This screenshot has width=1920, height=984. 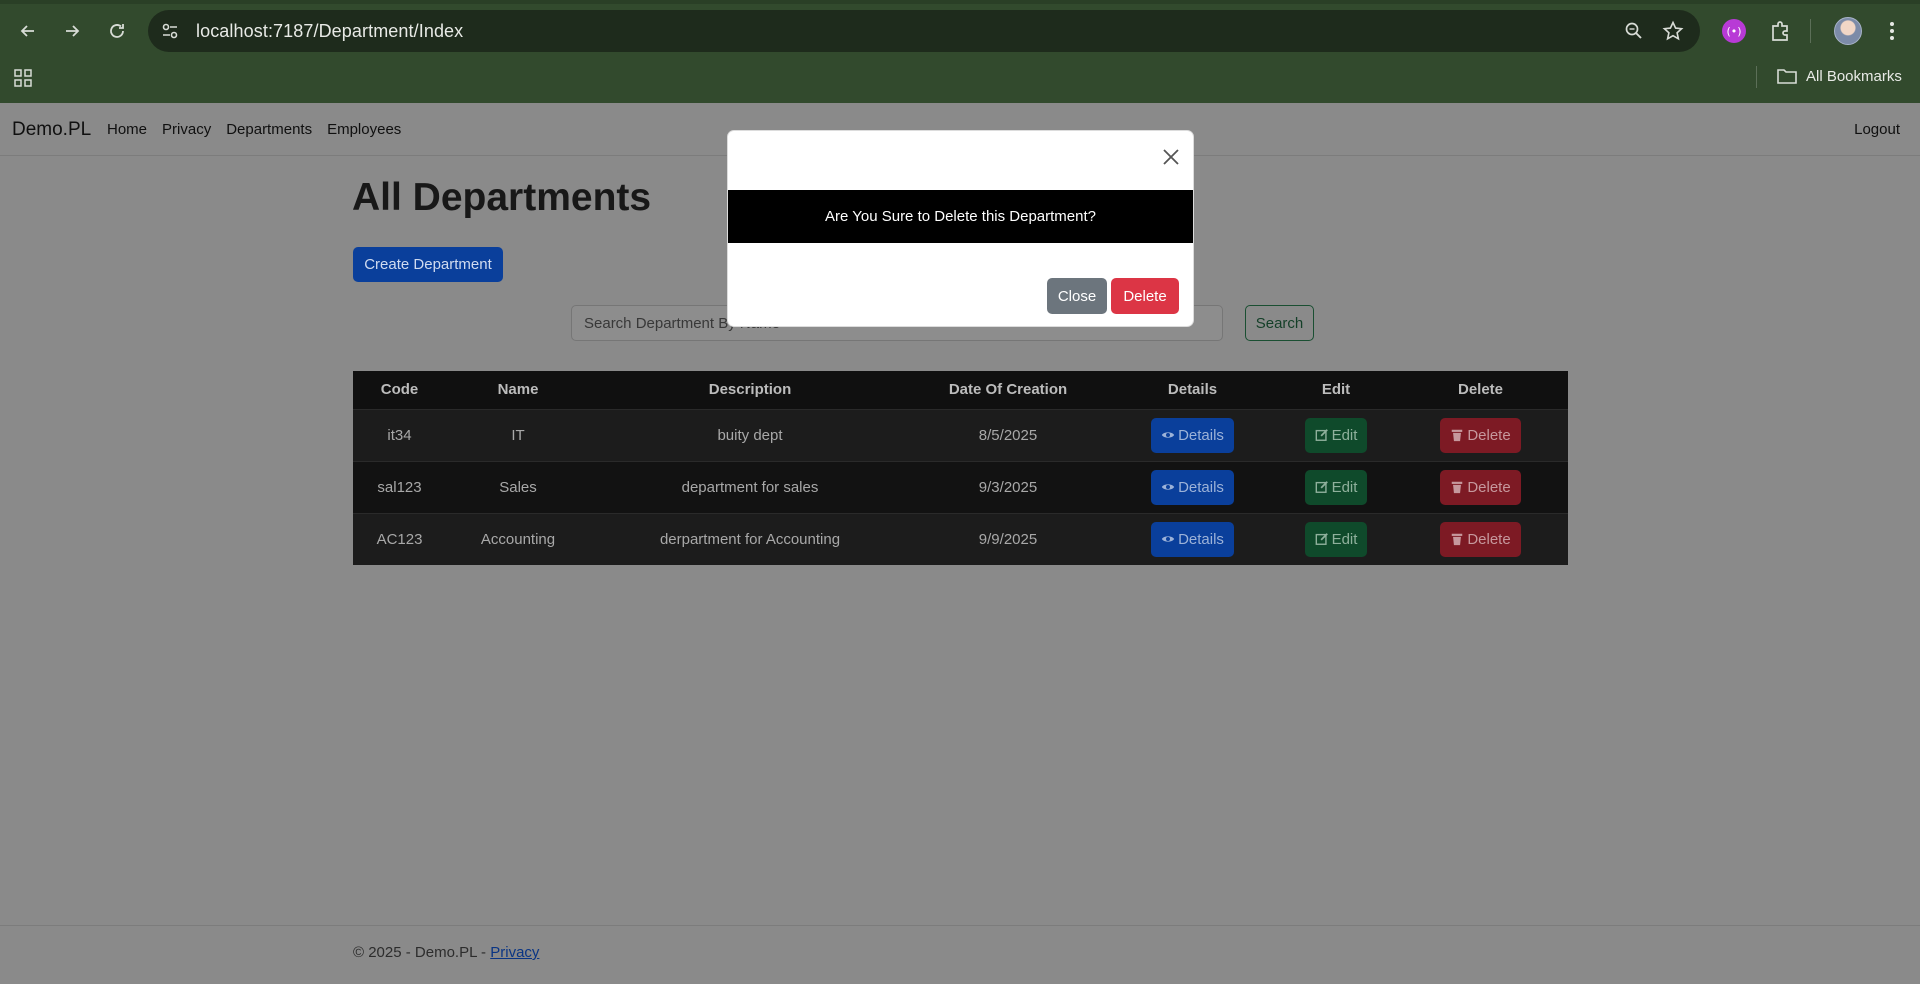 What do you see at coordinates (1145, 296) in the screenshot?
I see `modal-delete-button: Delete` at bounding box center [1145, 296].